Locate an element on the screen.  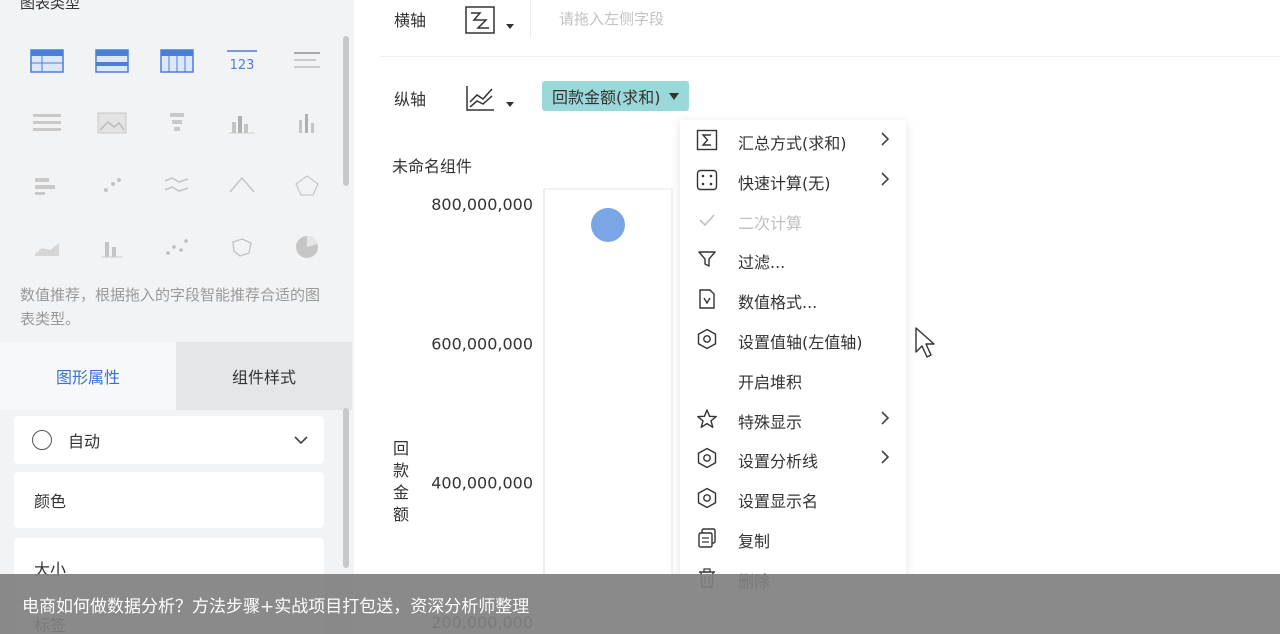
x-axis-label: 横轴 is located at coordinates (410, 20).